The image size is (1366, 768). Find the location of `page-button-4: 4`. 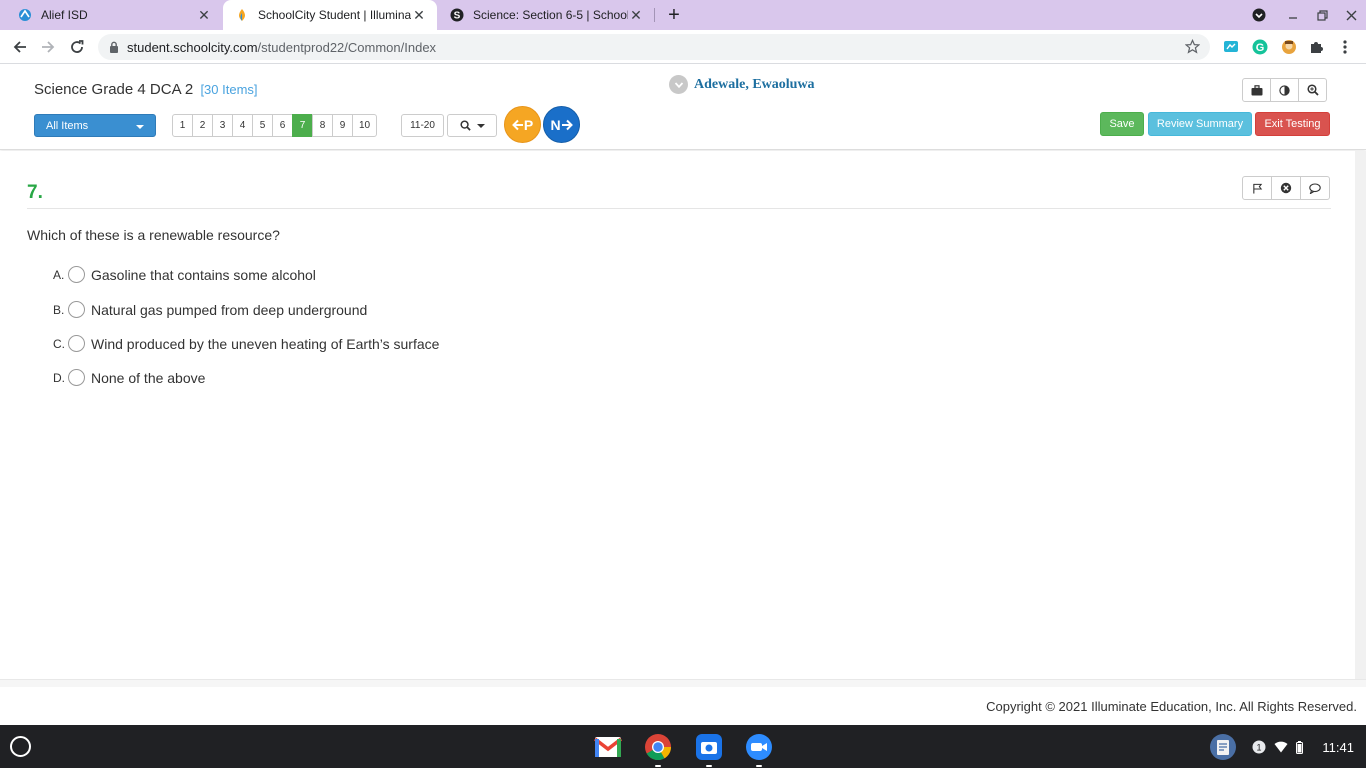

page-button-4: 4 is located at coordinates (242, 125).